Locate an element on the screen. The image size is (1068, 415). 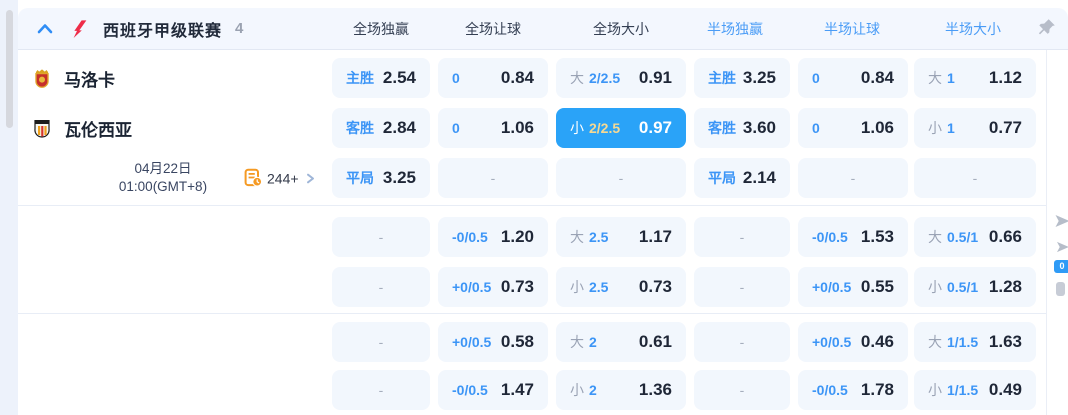
handicap-label: +0/0.5 is located at coordinates (832, 342).